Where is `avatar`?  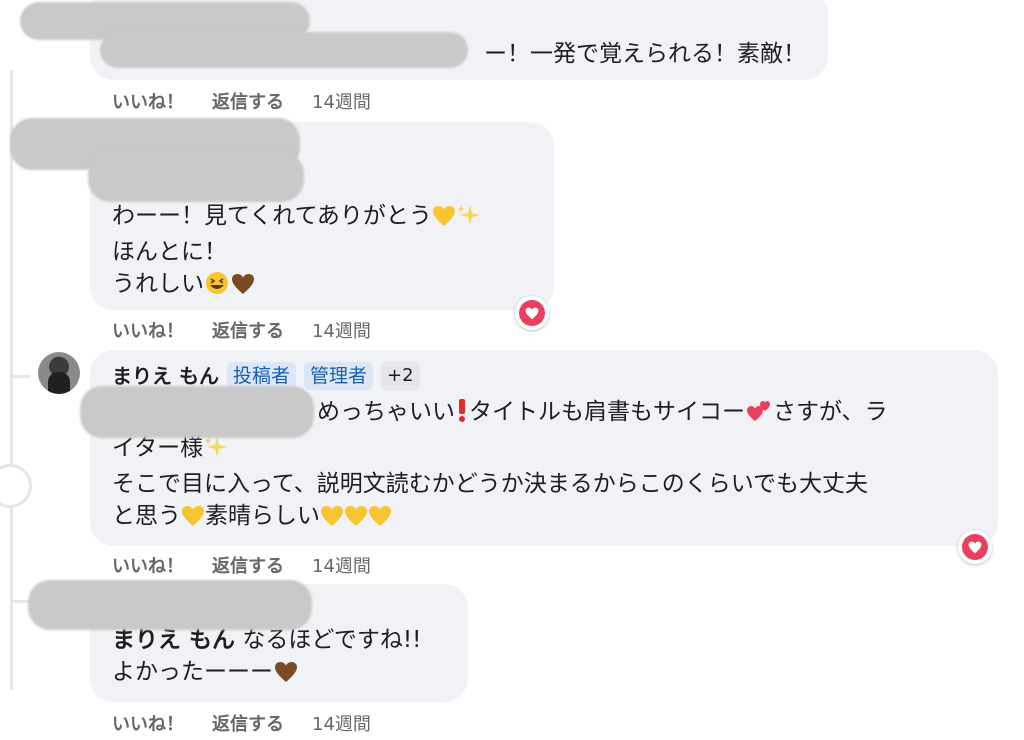 avatar is located at coordinates (59, 373).